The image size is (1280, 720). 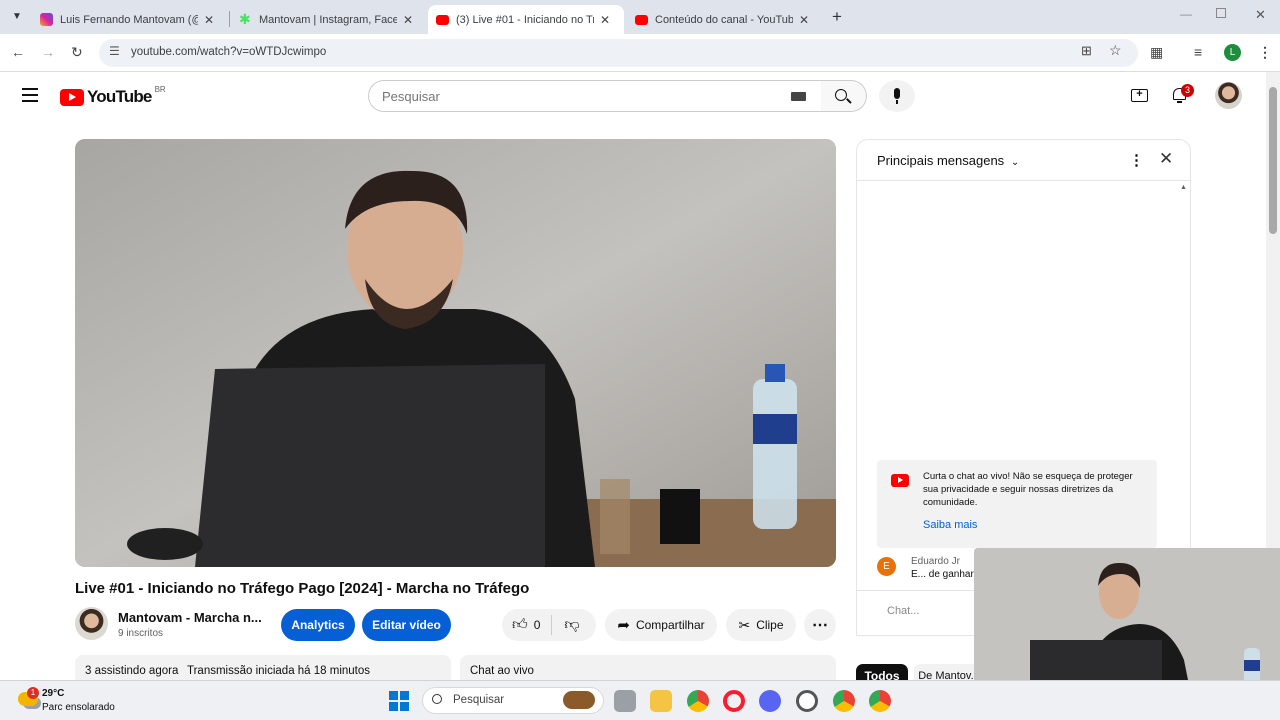 I want to click on chrome-icon, so click(x=698, y=701).